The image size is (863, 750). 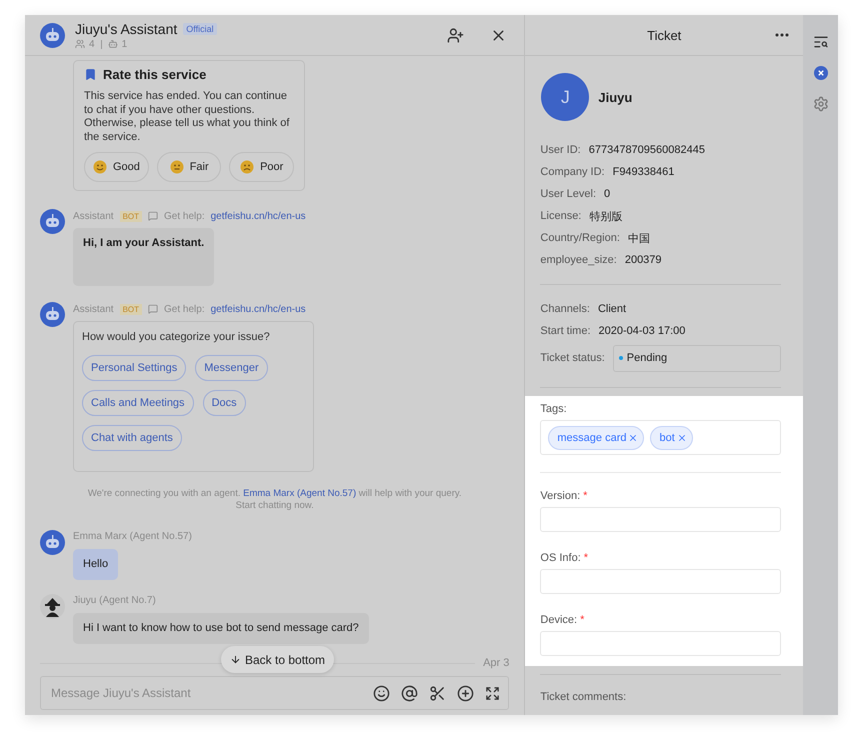 I want to click on info-value: Client, so click(x=612, y=309).